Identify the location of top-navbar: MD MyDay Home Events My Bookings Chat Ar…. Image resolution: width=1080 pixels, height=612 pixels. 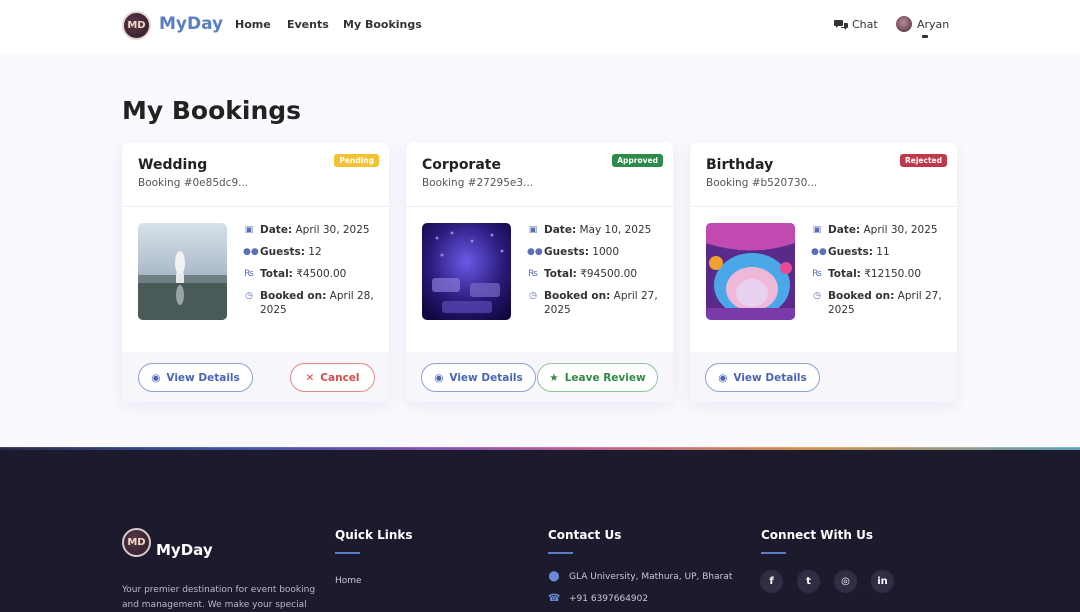
(540, 27).